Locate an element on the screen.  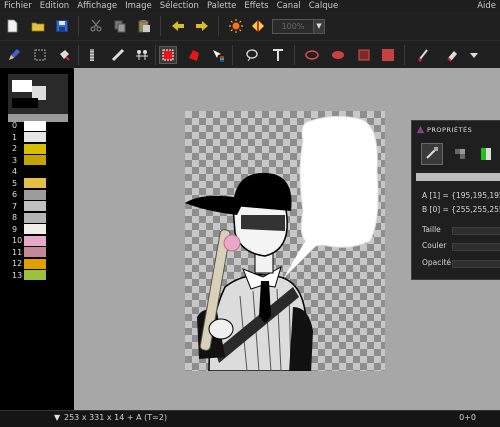
menu-aide: Aide is located at coordinates (486, 6).